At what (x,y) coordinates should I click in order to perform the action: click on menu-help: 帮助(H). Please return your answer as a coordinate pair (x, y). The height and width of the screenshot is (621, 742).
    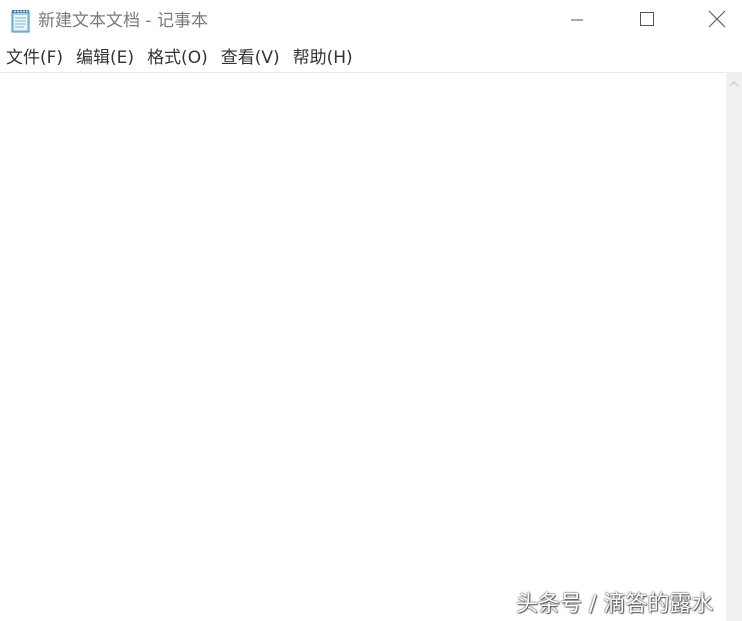
    Looking at the image, I should click on (323, 58).